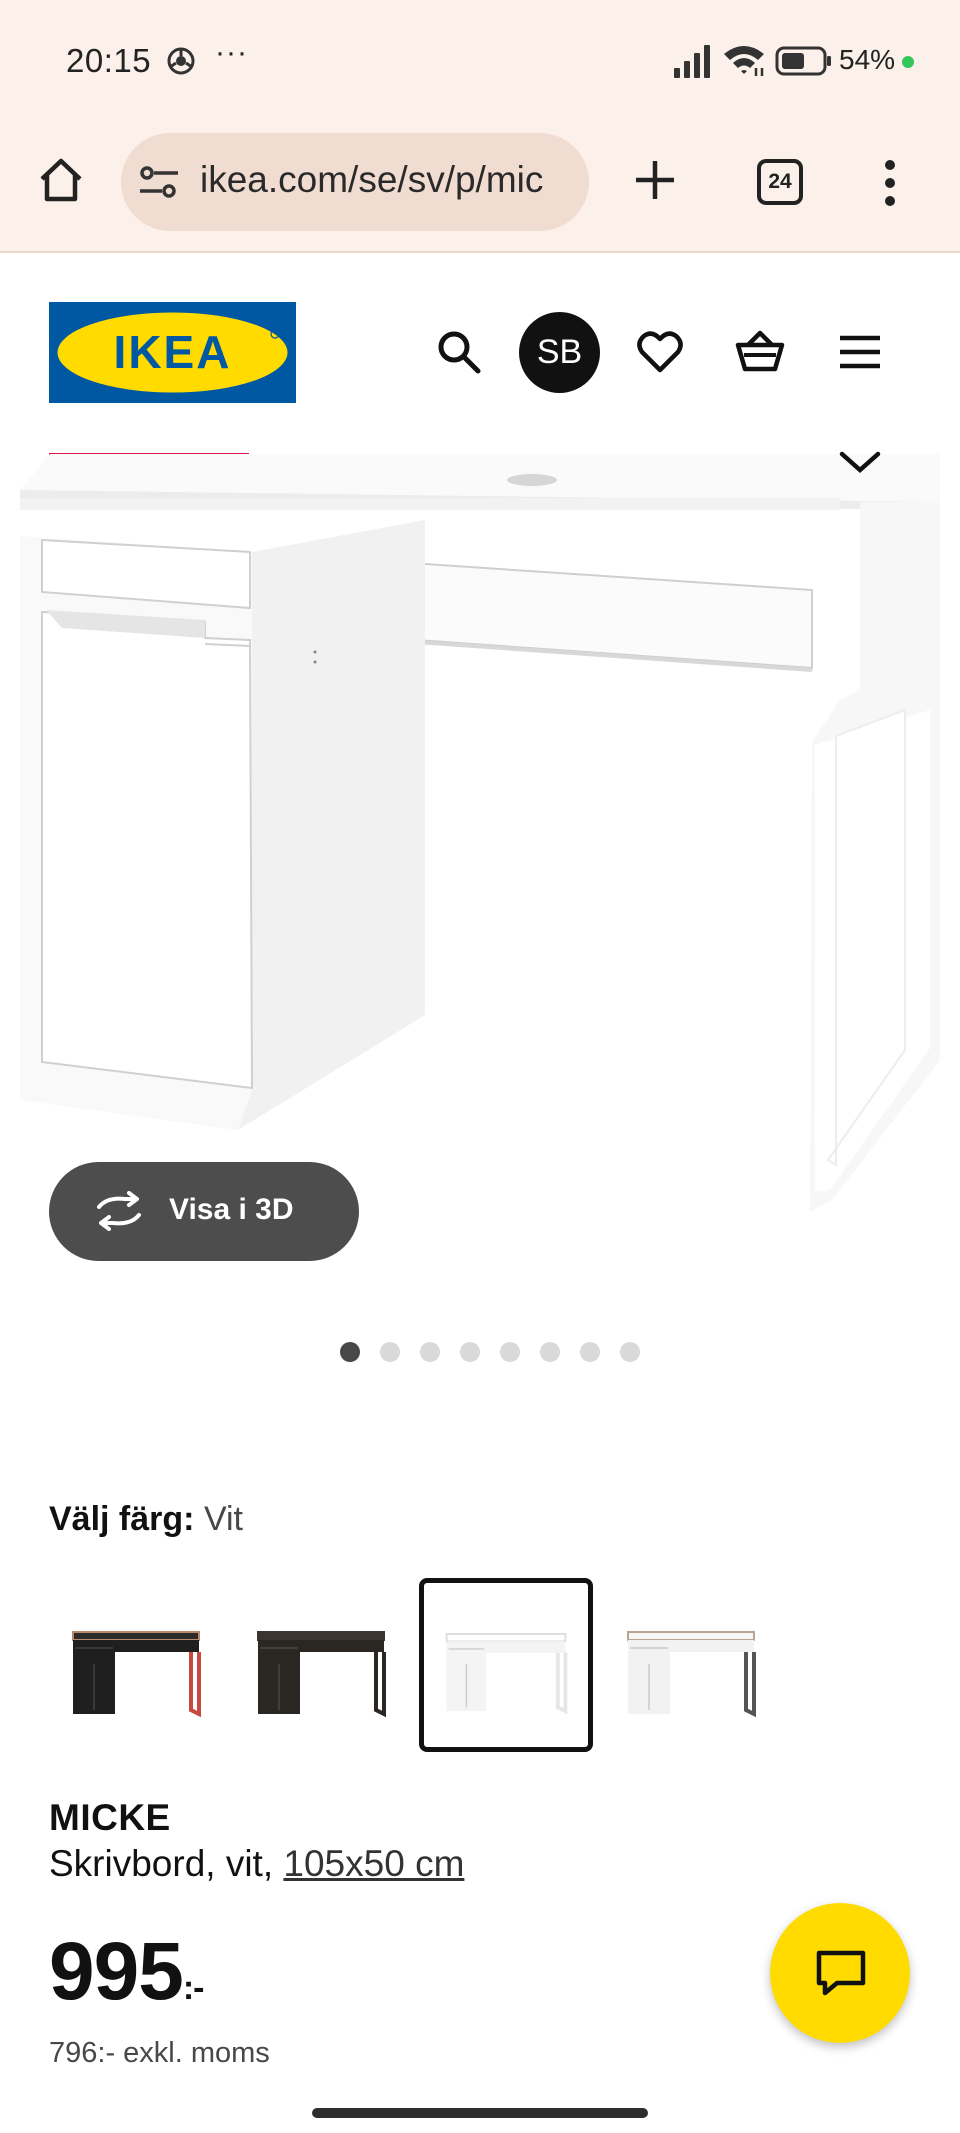  I want to click on wifi-icon, so click(744, 61).